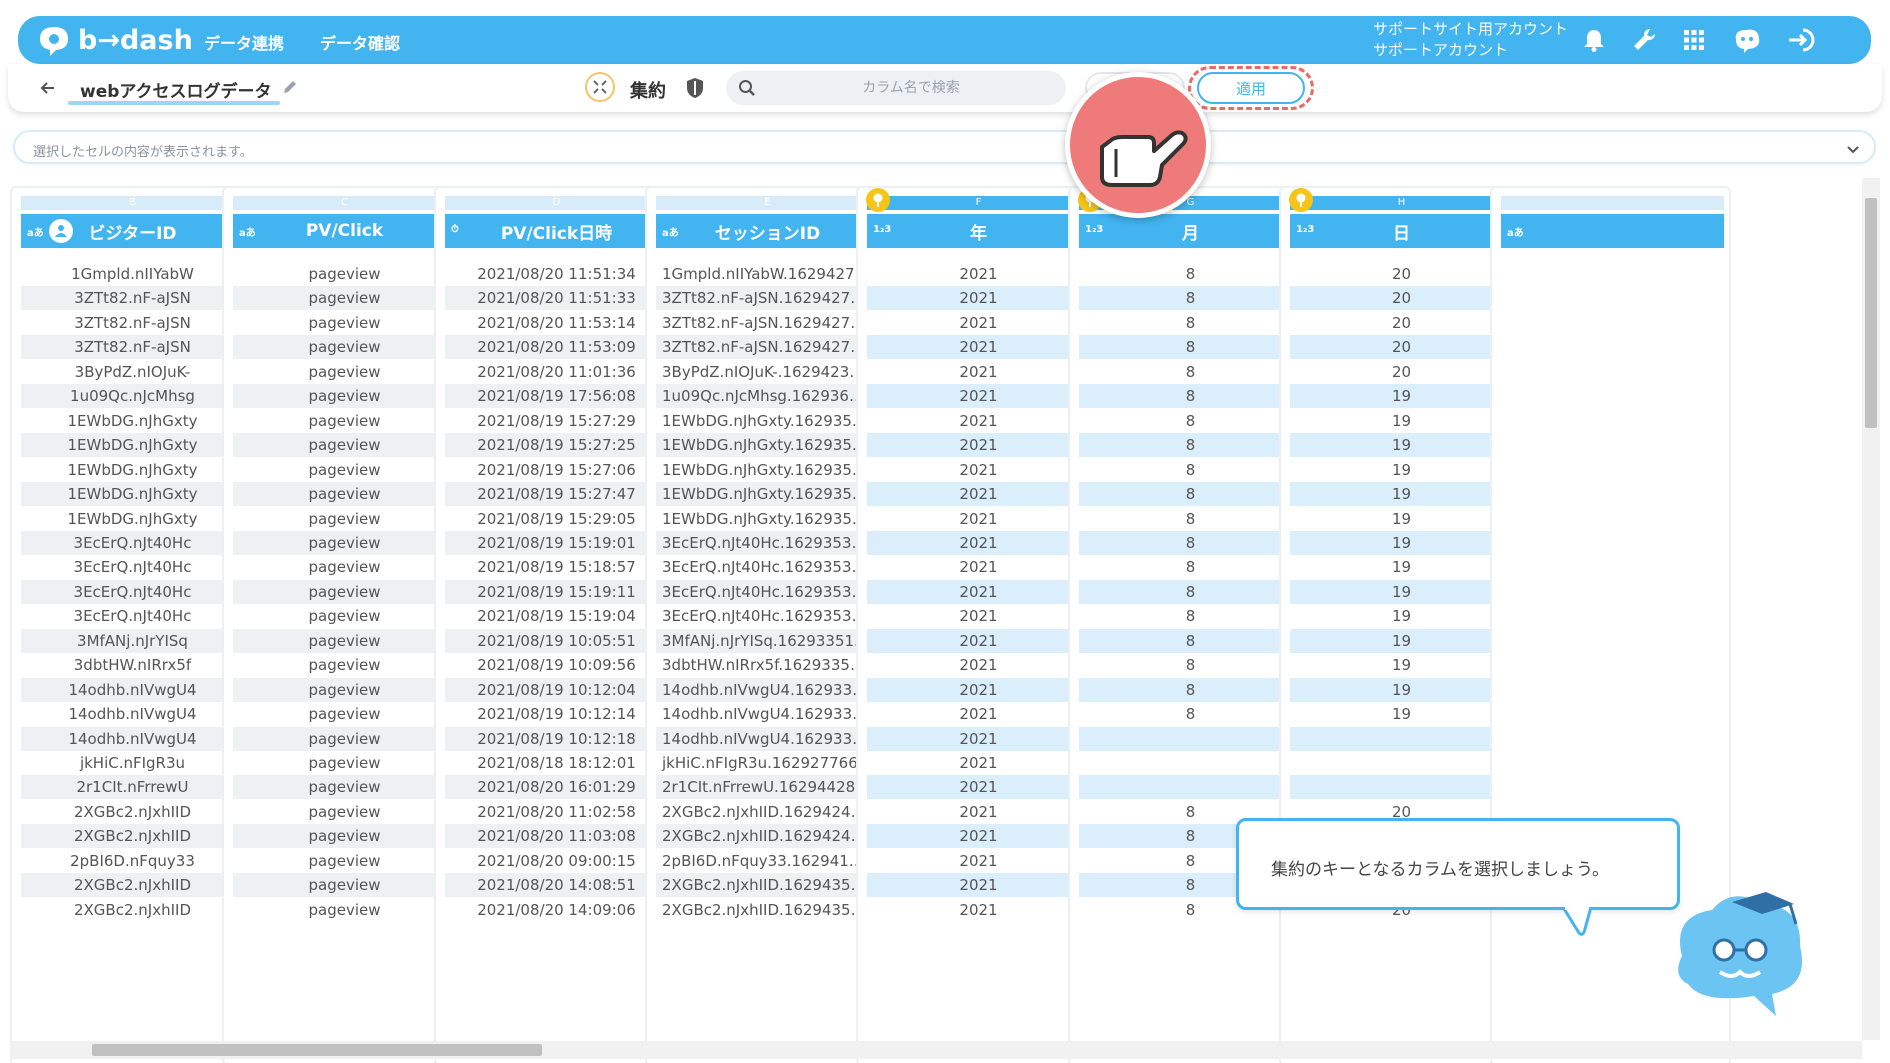 This screenshot has height=1063, width=1890. I want to click on logout-icon, so click(1802, 40).